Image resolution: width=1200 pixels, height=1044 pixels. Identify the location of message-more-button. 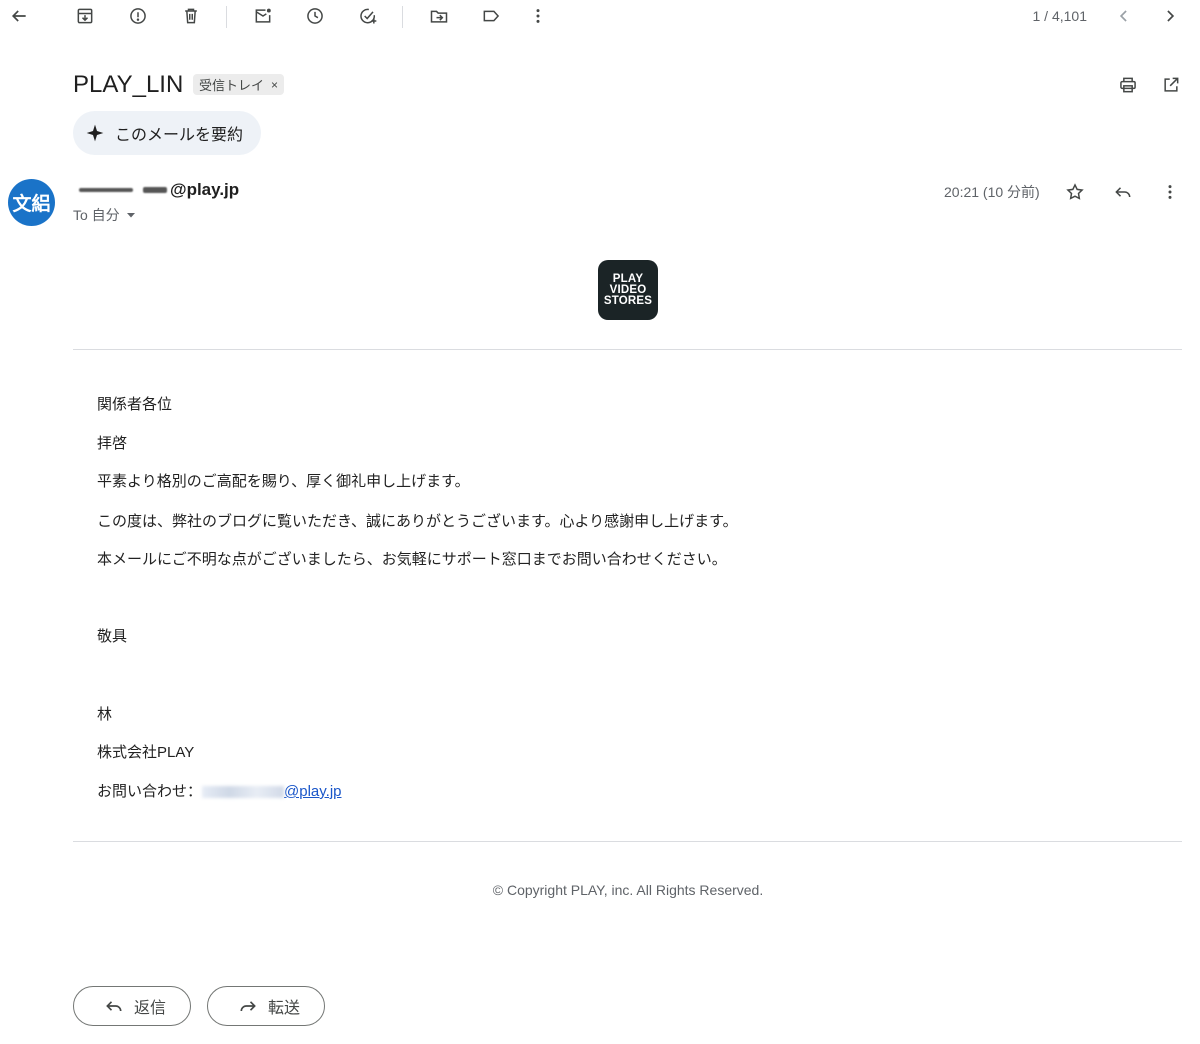
(1170, 192).